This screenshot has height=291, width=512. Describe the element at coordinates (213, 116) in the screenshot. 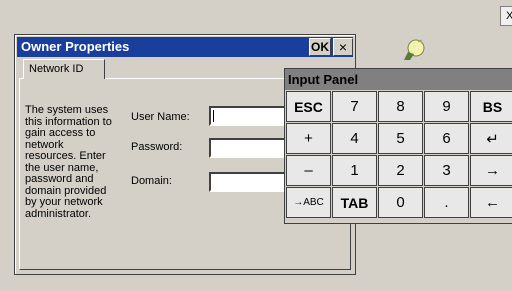

I see `text-caret` at that location.